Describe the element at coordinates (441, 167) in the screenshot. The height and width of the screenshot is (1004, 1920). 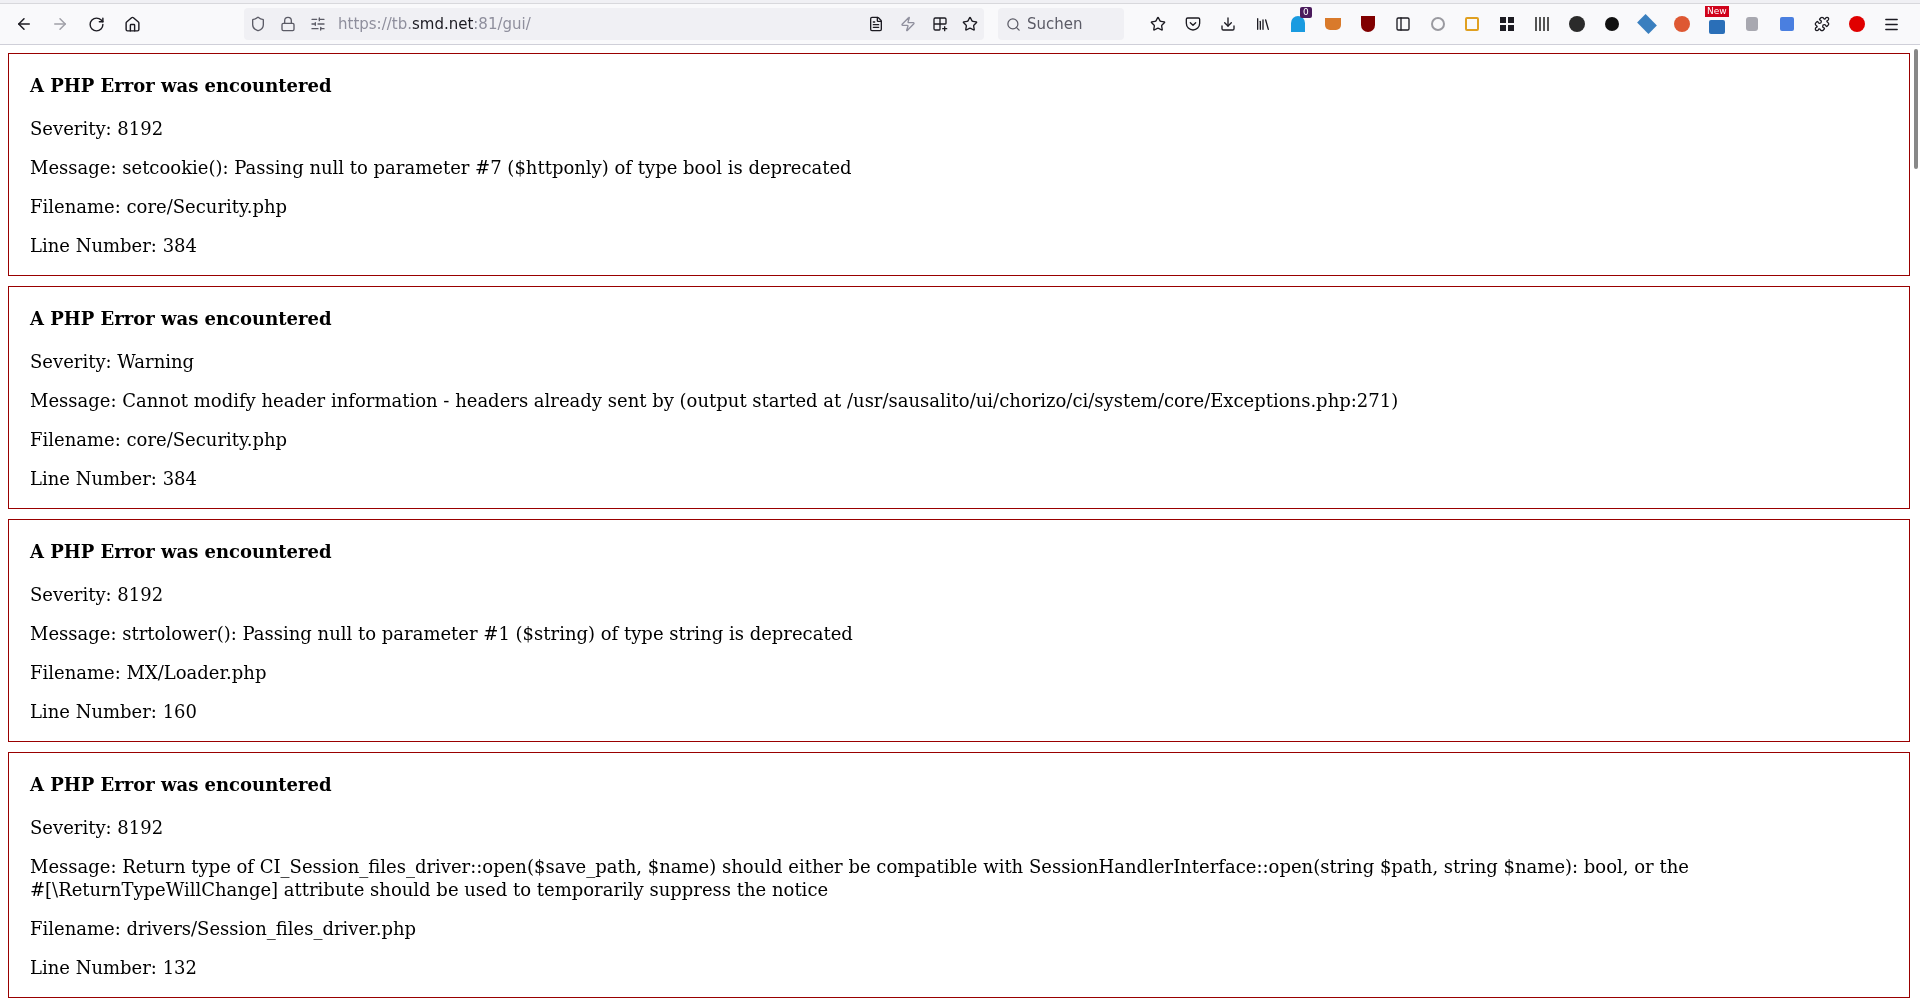
I see `error-detail: Message: setcookie(): Passing null to parameter #7 ($httponly) of type bool is deprecated` at that location.